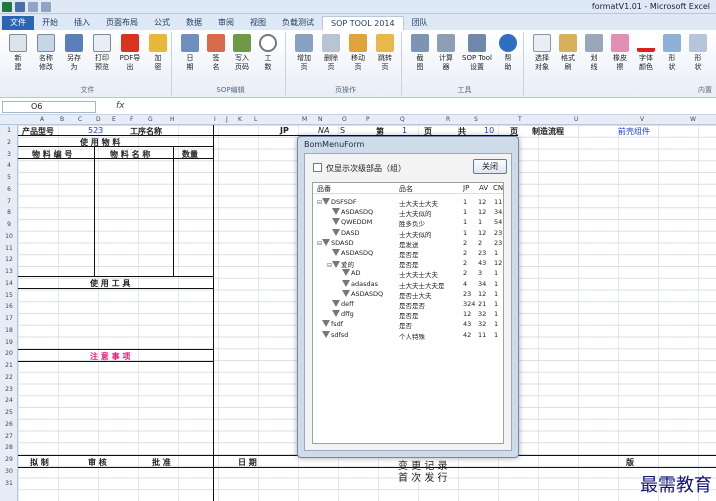  I want to click on tree-row: ASDASDQ 士大夫似的 1 12 34, so click(408, 212).